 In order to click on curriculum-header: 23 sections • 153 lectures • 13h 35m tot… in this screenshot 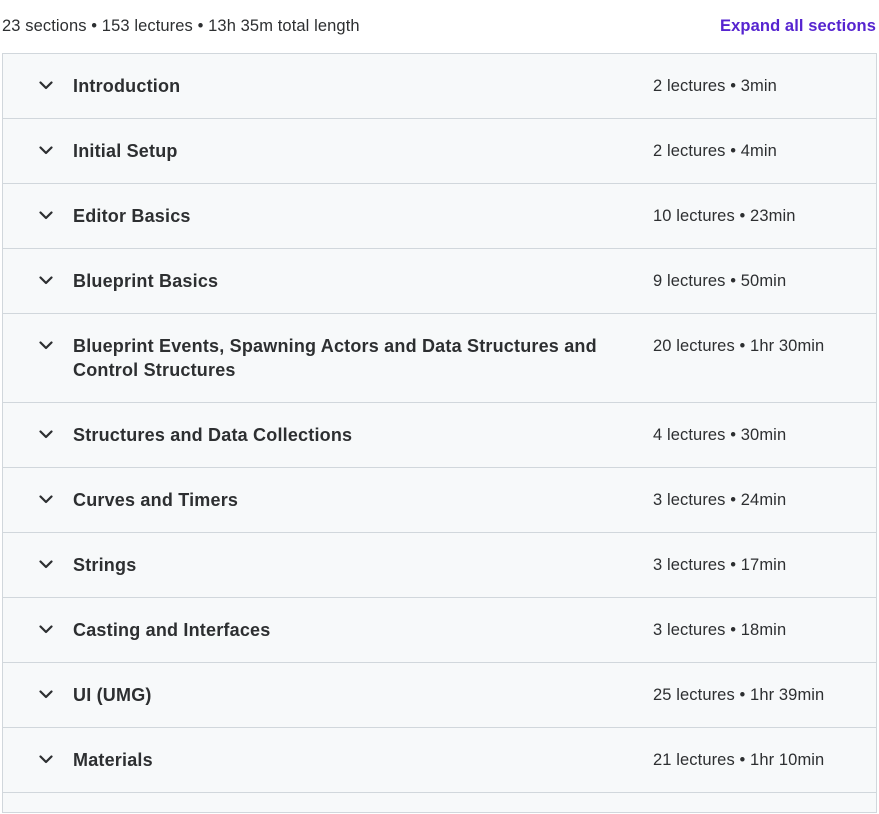, I will do `click(439, 26)`.